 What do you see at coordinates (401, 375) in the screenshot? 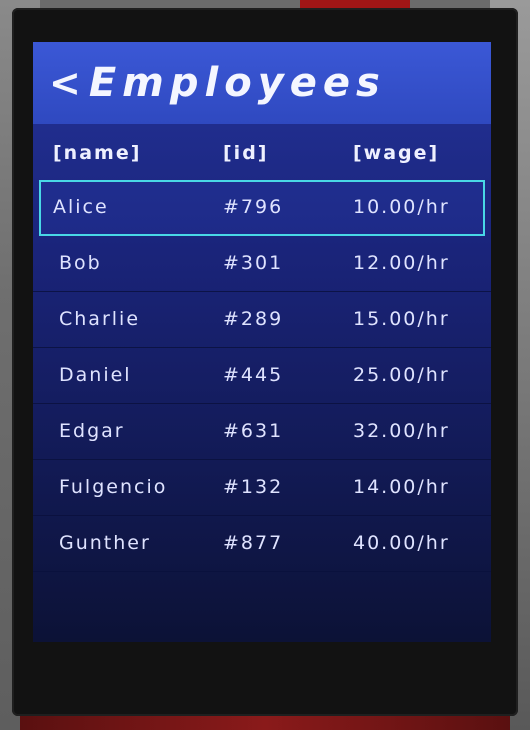
I see `cell-wage: 25.00/hr` at bounding box center [401, 375].